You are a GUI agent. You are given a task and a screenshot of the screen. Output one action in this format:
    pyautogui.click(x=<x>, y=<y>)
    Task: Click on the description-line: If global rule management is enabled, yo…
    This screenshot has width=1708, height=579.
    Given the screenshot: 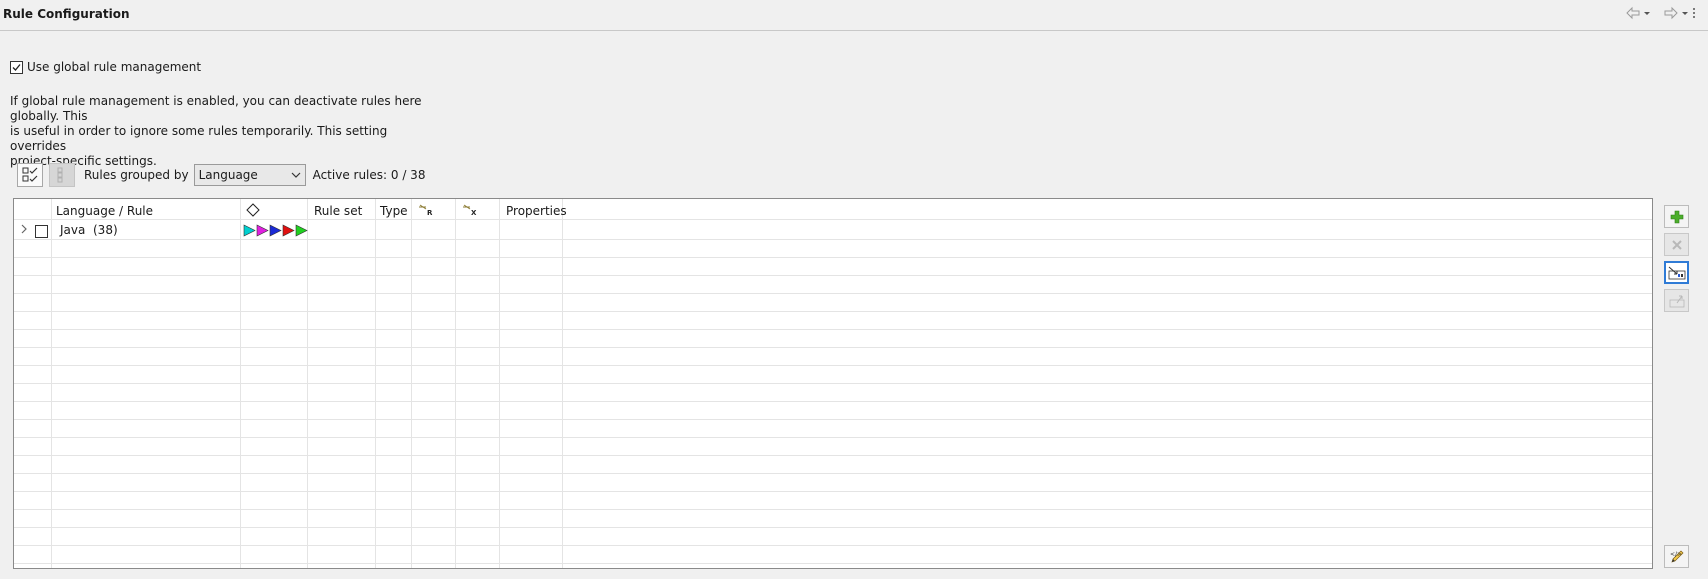 What is the action you would take?
    pyautogui.click(x=216, y=108)
    